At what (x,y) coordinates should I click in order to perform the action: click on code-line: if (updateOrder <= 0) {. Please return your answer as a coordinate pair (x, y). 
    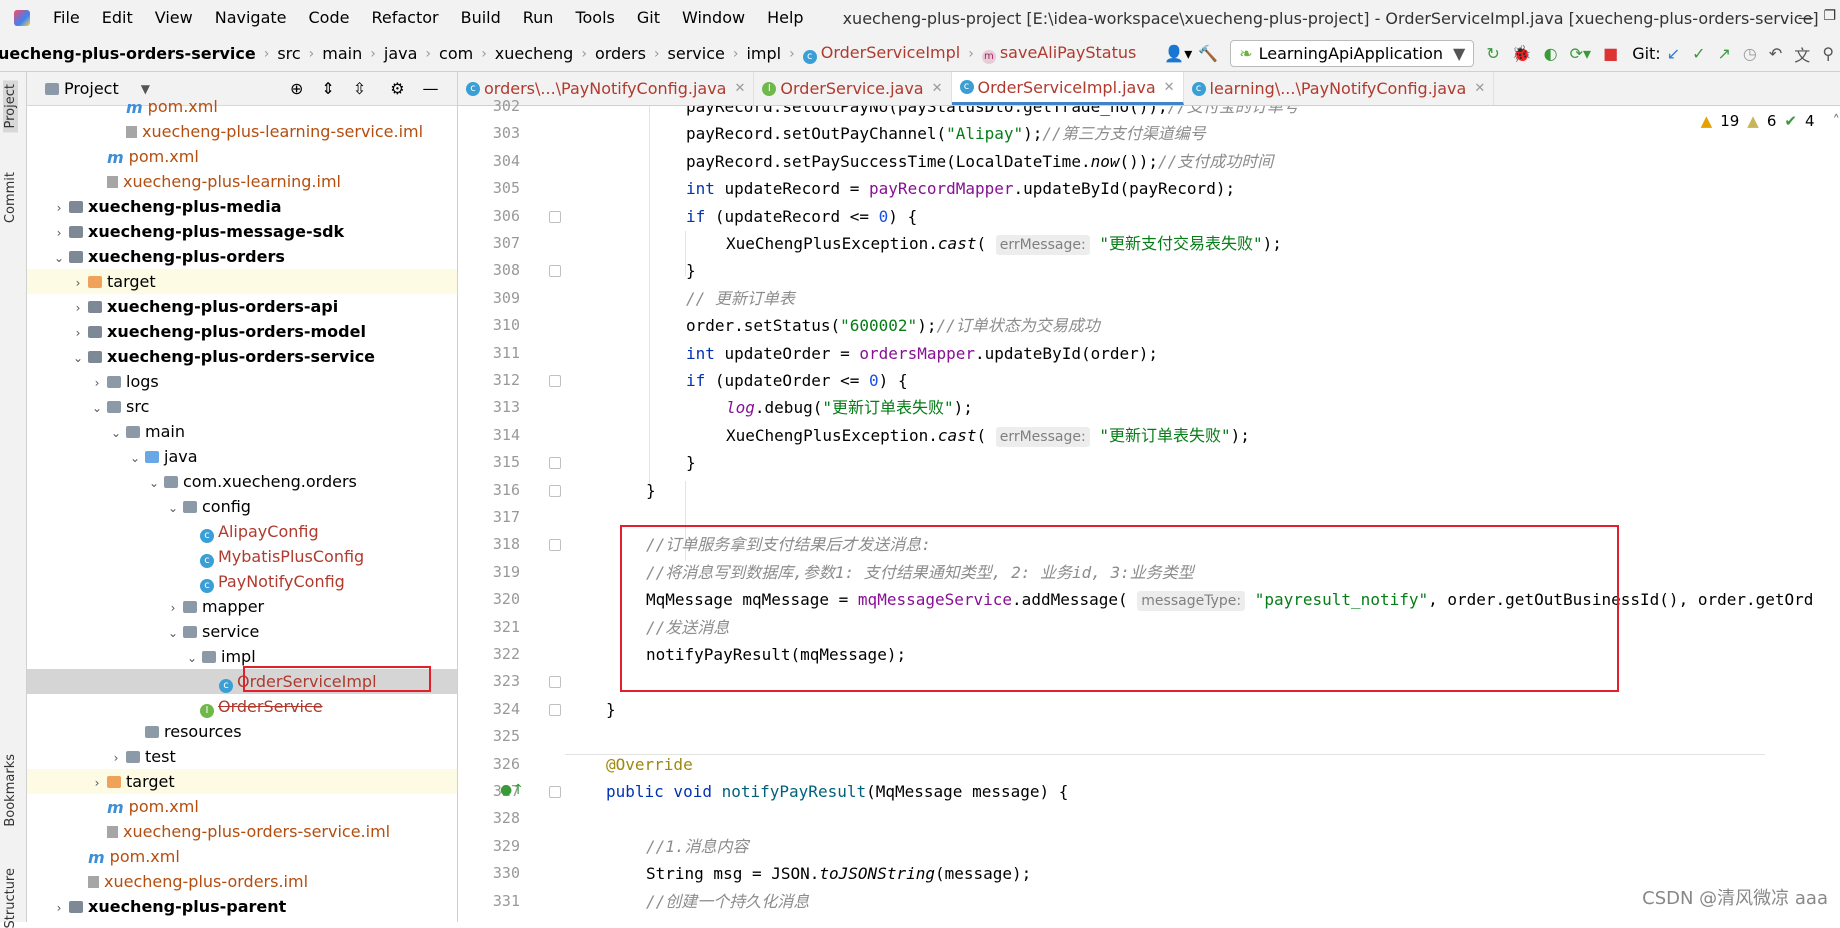
    Looking at the image, I should click on (797, 380).